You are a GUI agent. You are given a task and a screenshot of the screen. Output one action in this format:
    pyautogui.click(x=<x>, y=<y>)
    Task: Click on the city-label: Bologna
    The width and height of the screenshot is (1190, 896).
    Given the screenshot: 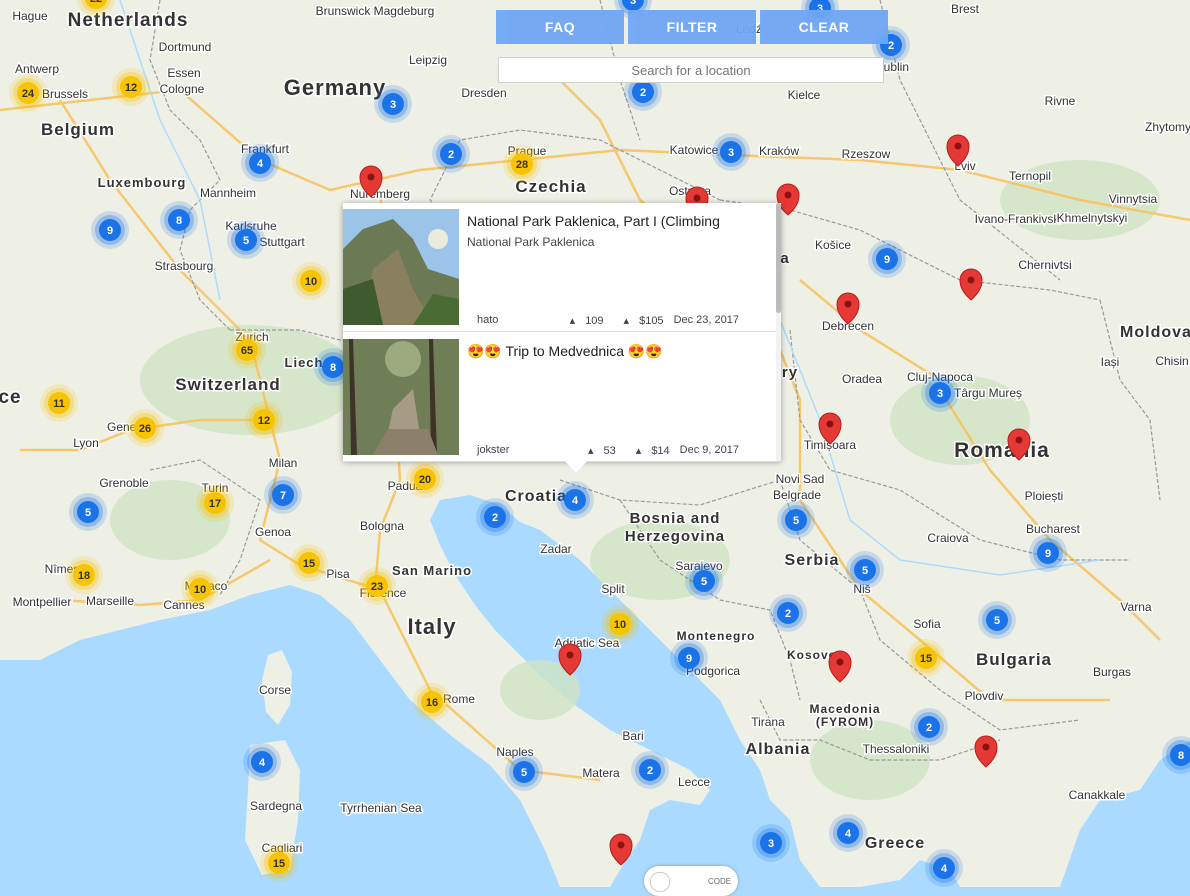 What is the action you would take?
    pyautogui.click(x=382, y=526)
    